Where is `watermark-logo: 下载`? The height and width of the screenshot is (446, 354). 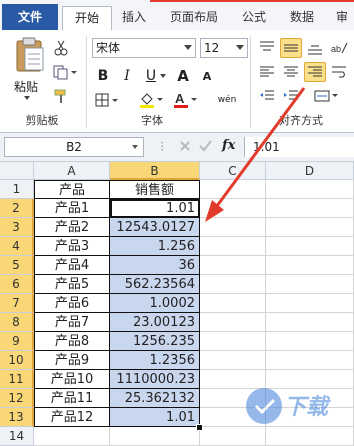 watermark-logo: 下载 is located at coordinates (297, 406).